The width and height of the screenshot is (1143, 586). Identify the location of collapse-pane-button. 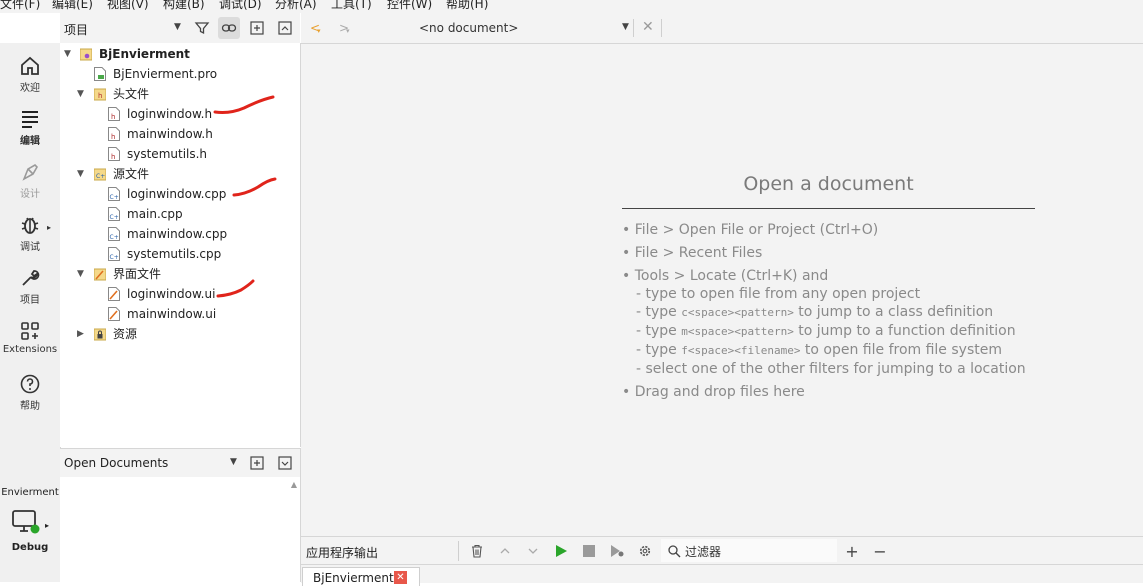
(285, 463).